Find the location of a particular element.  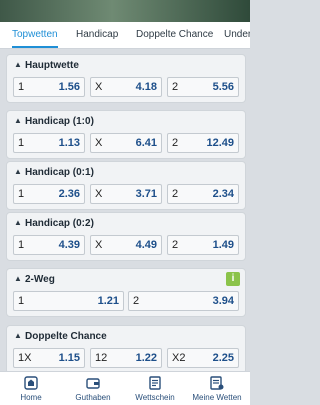

tab-topwetten: Topwetten is located at coordinates (35, 35).